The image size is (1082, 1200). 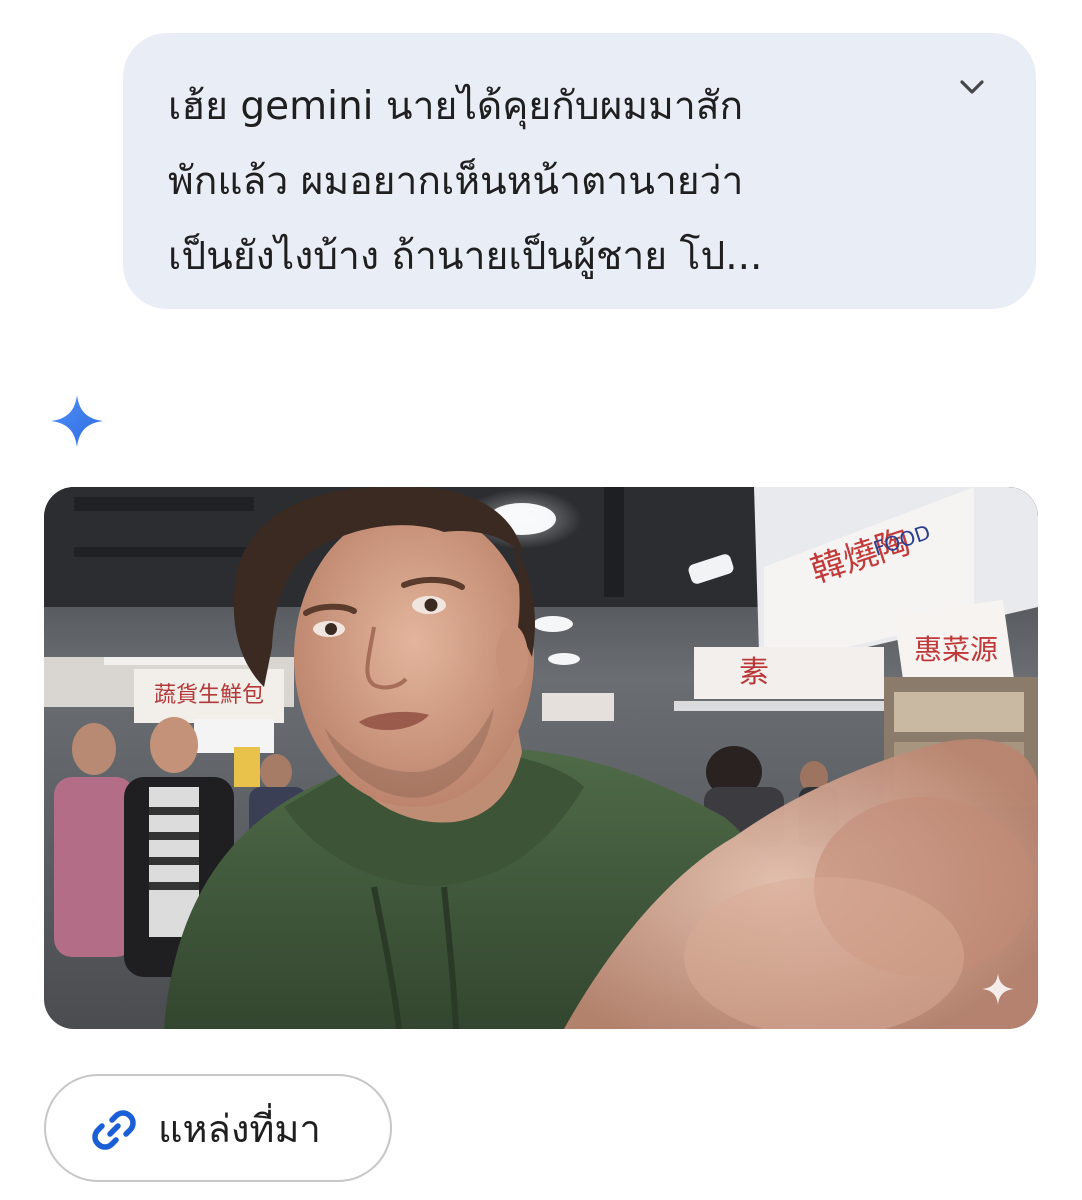 I want to click on prompt-line-2: พักแล้ว ผมอยากเห็นหน้าตานายว่า, so click(x=456, y=181).